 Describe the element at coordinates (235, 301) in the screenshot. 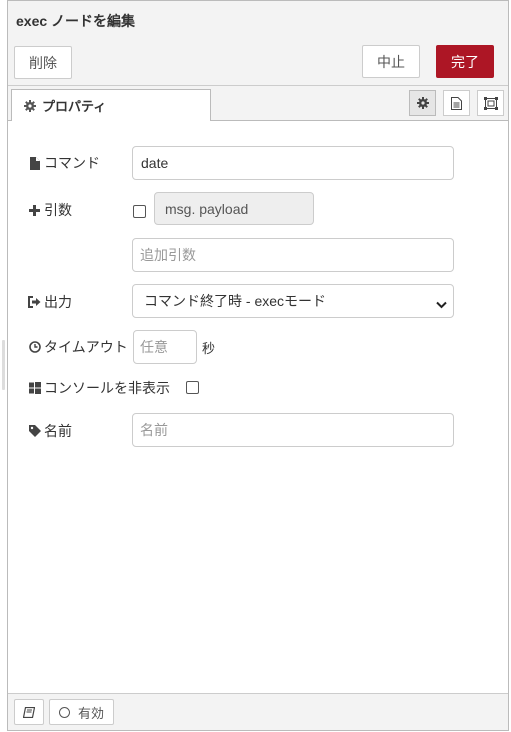

I see `output-select-value: コマンド終了時 - execモード` at that location.